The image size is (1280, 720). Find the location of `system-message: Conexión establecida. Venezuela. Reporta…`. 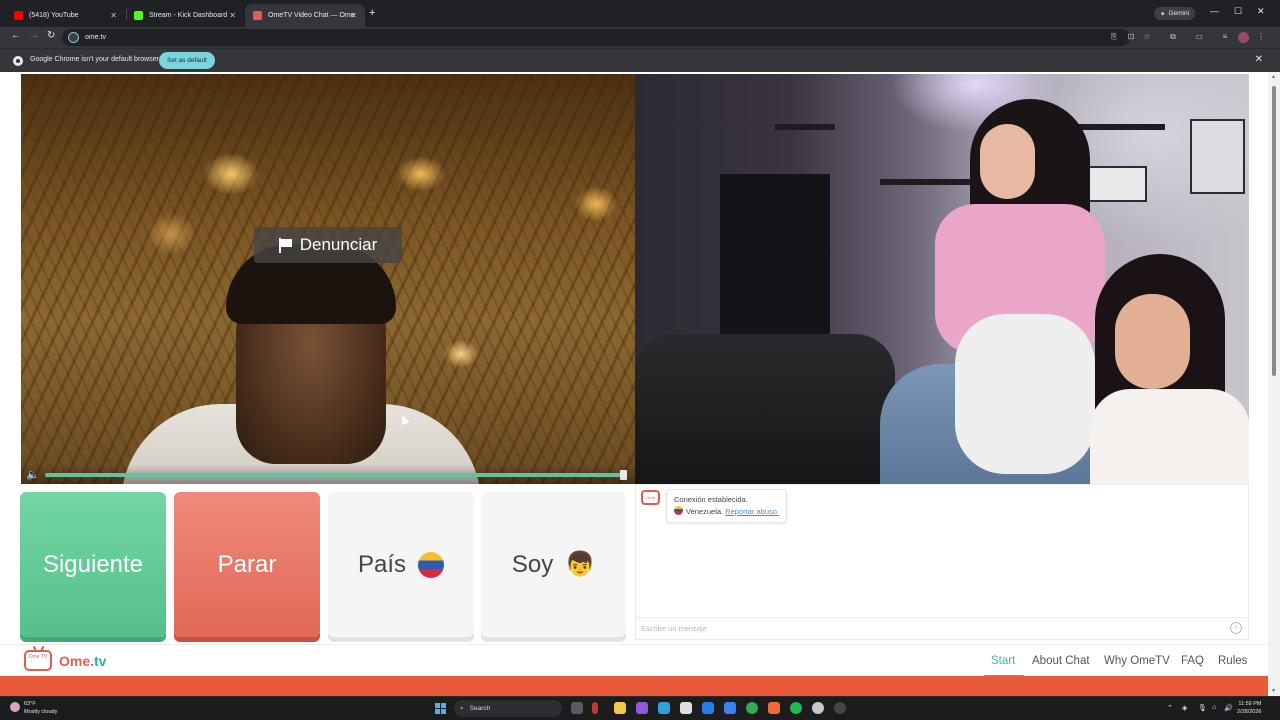

system-message: Conexión establecida. Venezuela. Reporta… is located at coordinates (727, 506).